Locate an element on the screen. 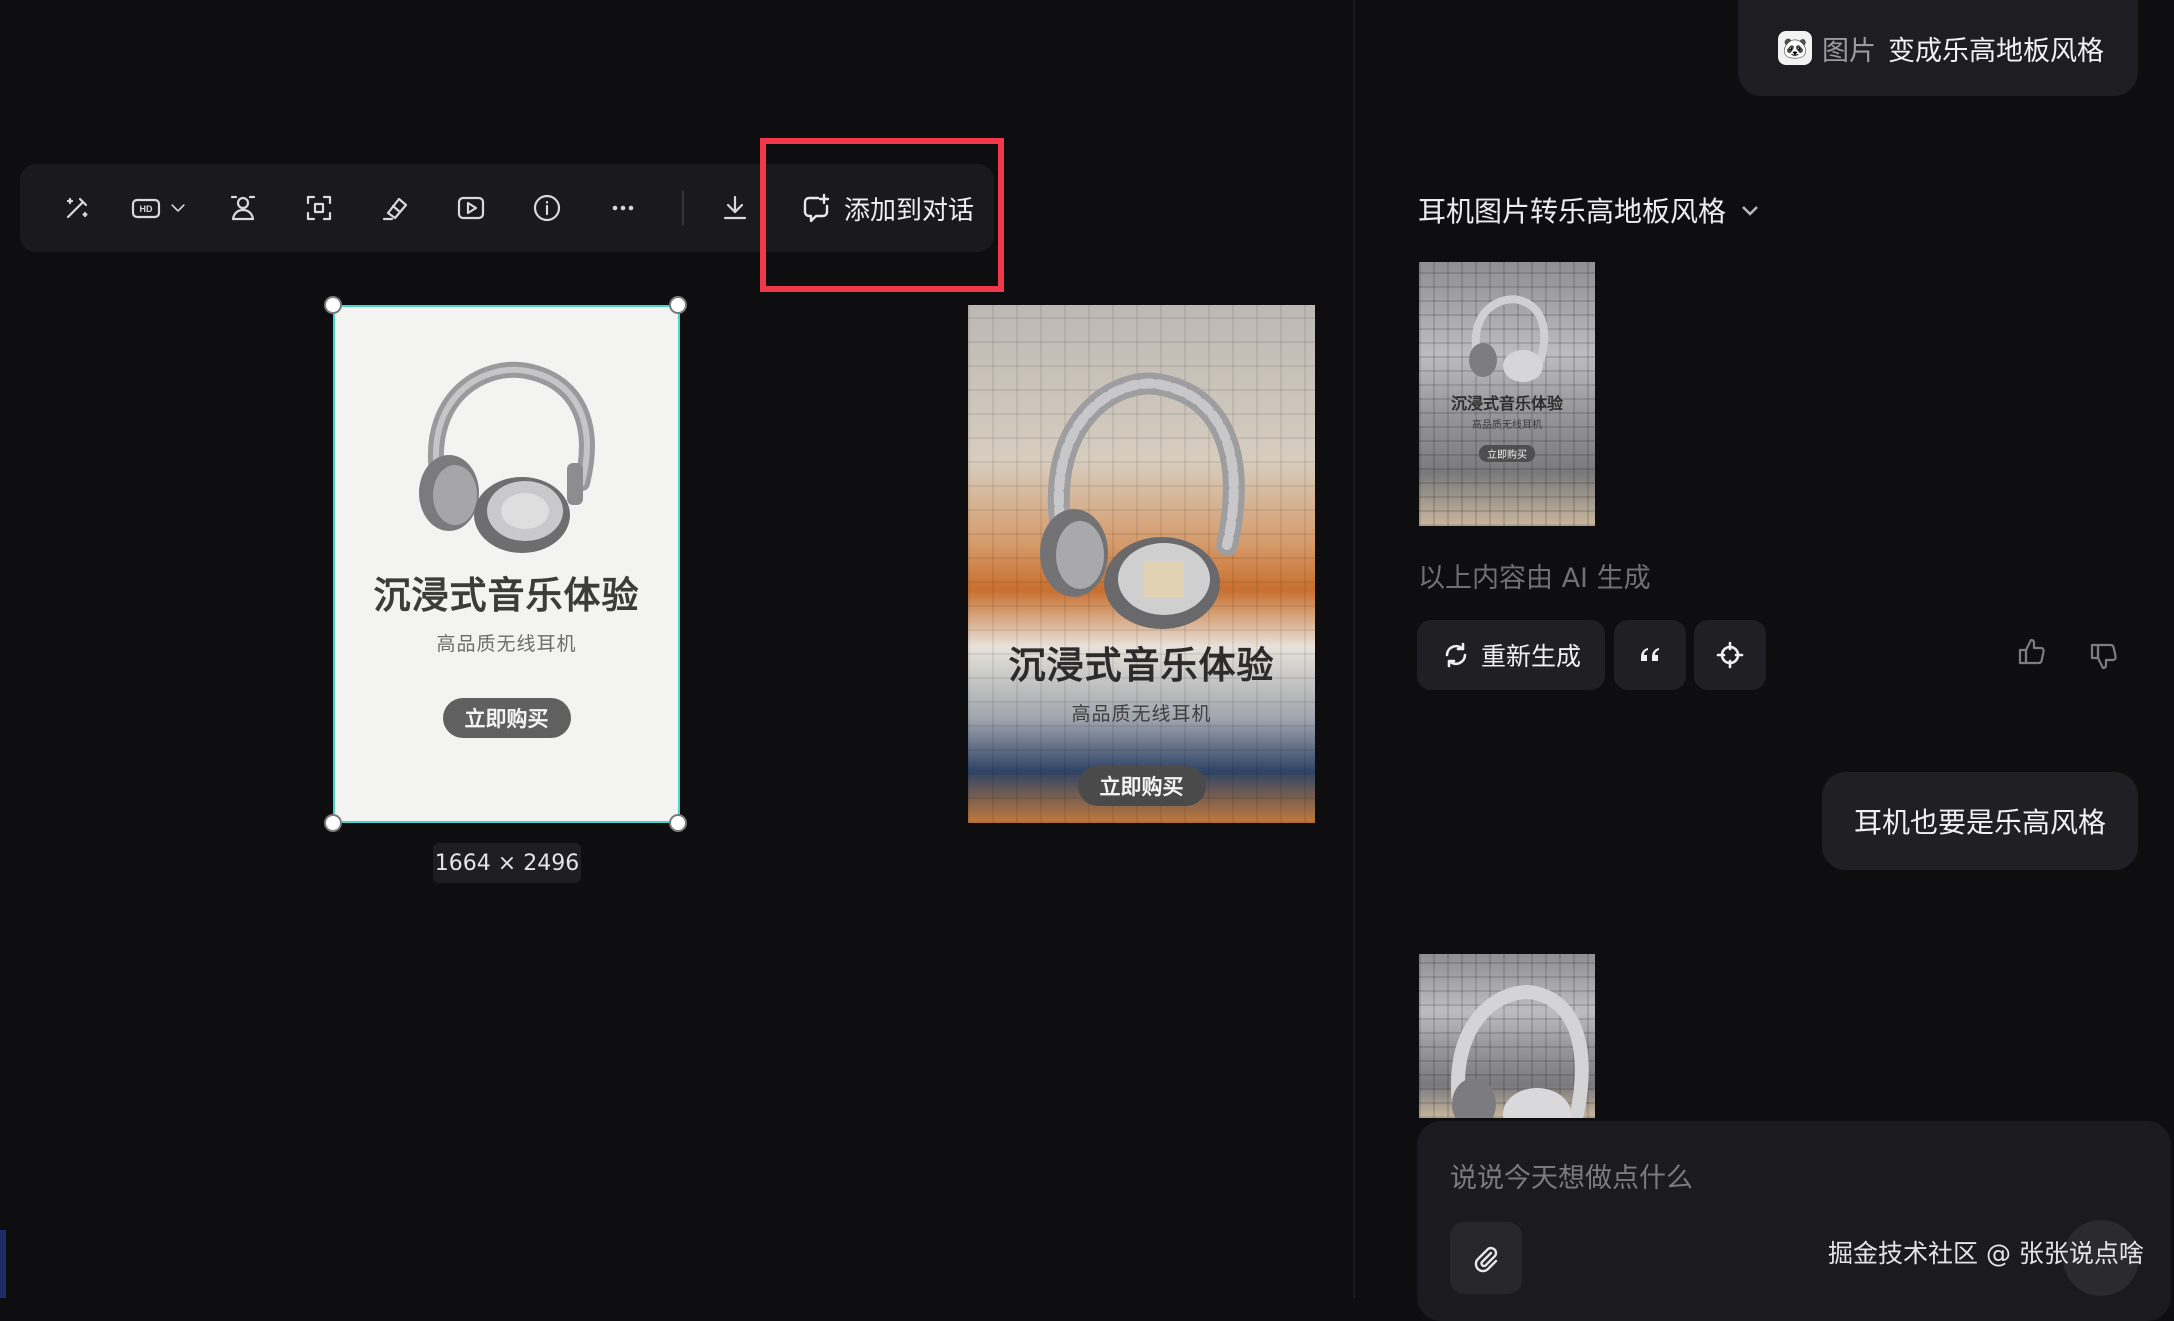 The image size is (2174, 1321). refresh-icon is located at coordinates (1456, 655).